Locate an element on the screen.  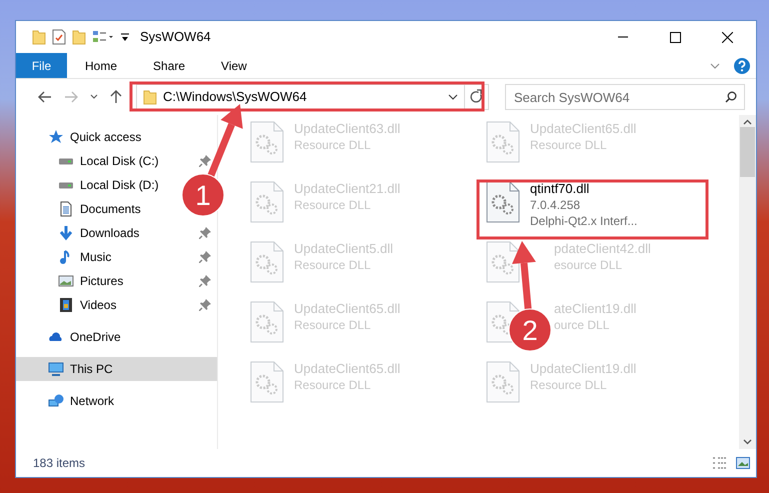
nav-item: Local Disk (C:) is located at coordinates (116, 161).